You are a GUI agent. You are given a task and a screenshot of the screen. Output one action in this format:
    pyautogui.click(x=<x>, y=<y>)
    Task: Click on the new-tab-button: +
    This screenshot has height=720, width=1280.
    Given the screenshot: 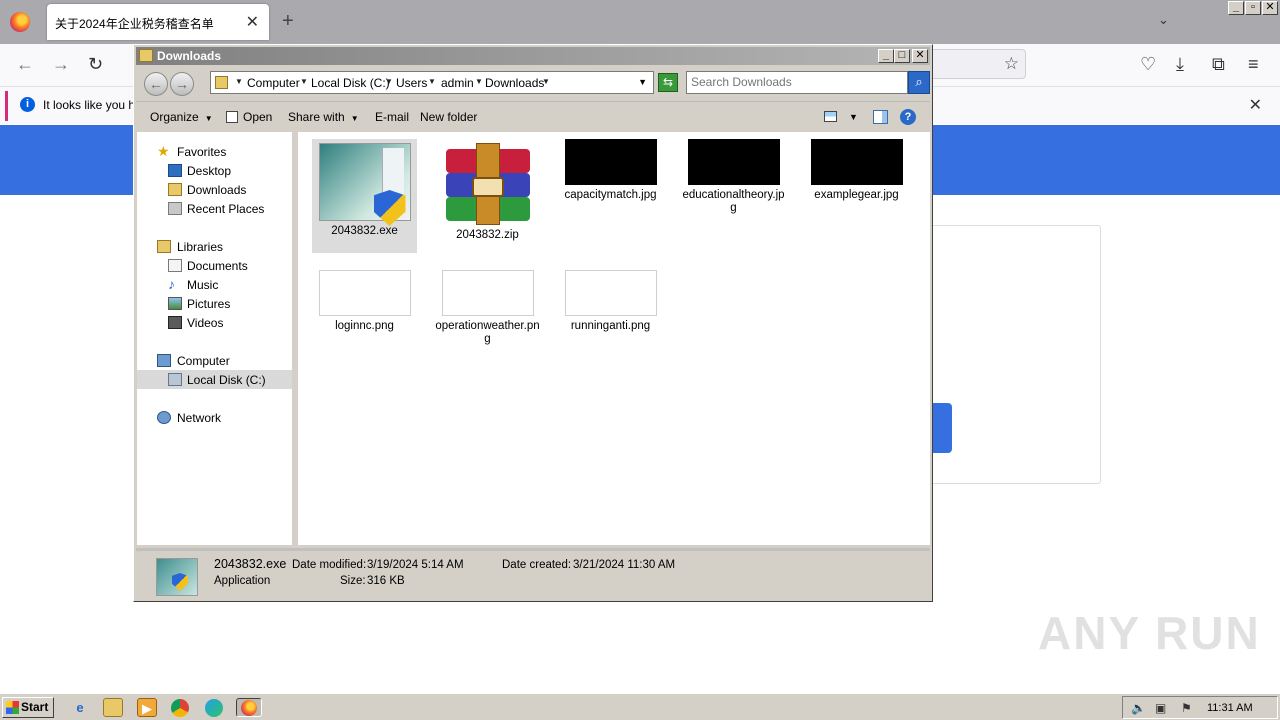 What is the action you would take?
    pyautogui.click(x=288, y=21)
    